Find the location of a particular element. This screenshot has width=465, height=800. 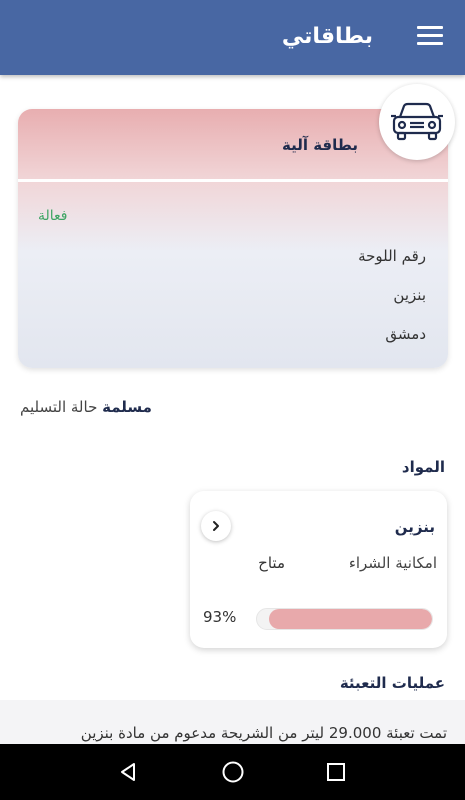

car-icon is located at coordinates (417, 121).